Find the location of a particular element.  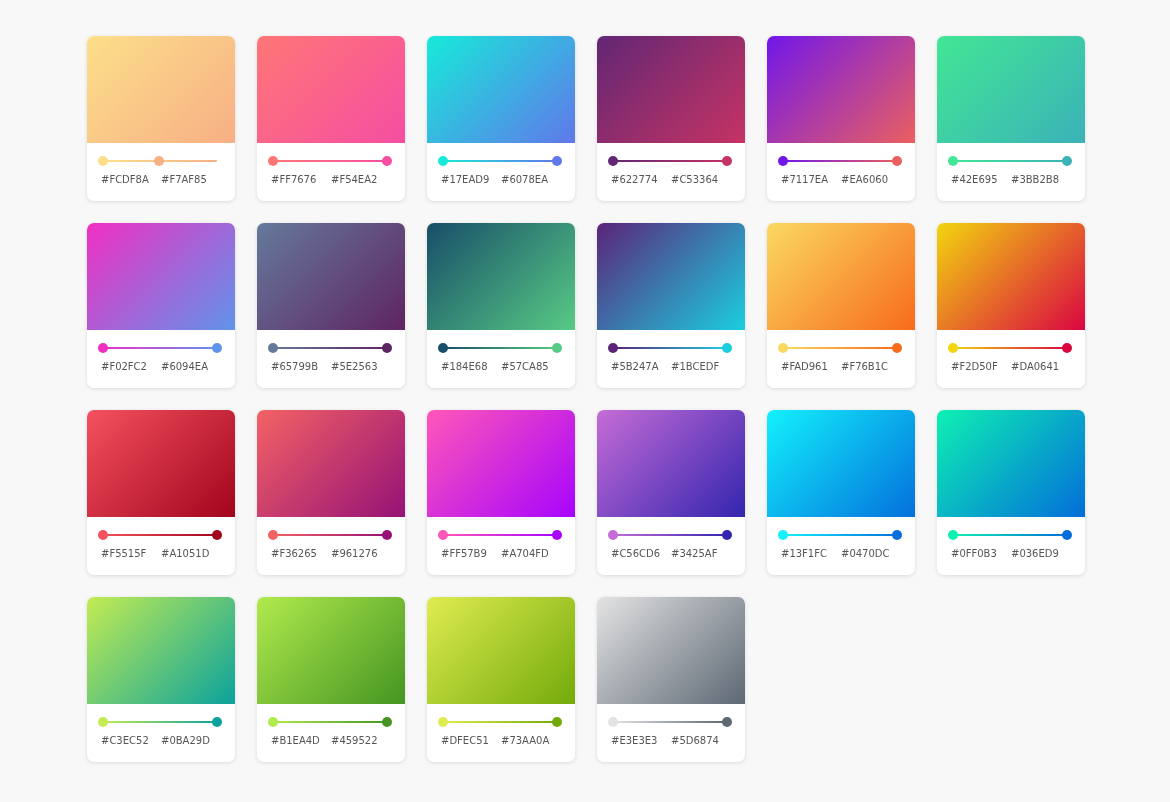

color-code: #3BB2B8 is located at coordinates (1036, 179).